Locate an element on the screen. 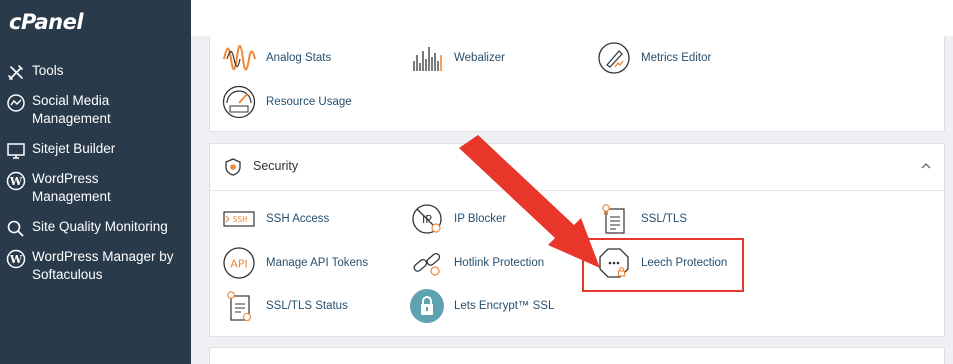 This screenshot has height=364, width=953. api-icon: API is located at coordinates (239, 263).